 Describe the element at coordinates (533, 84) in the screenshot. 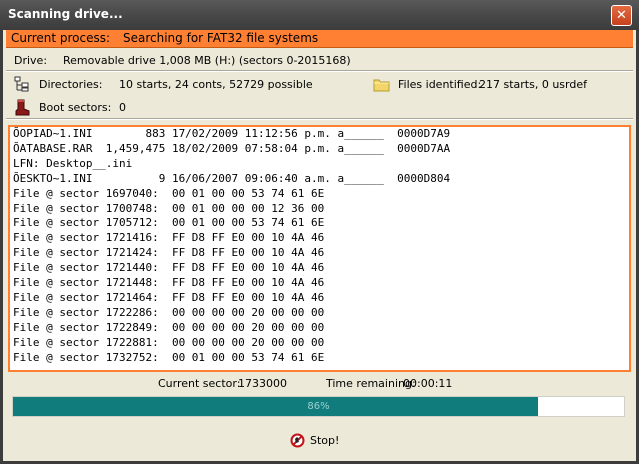

I see `files-identified-value: 217 starts, 0 usrdef` at that location.